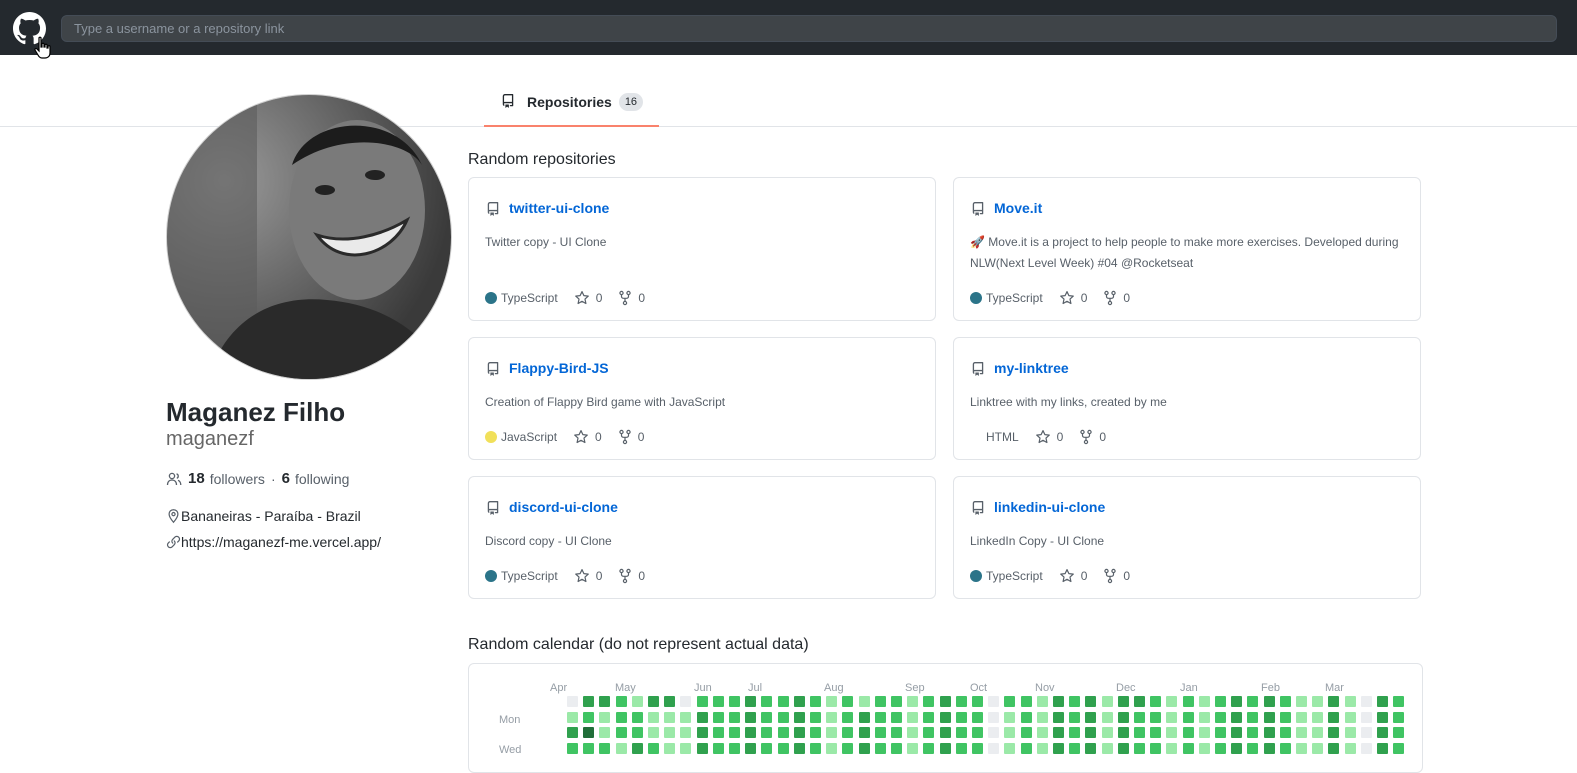 The height and width of the screenshot is (773, 1577). What do you see at coordinates (1049, 507) in the screenshot?
I see `repo-name-link: linkedin-ui-clone` at bounding box center [1049, 507].